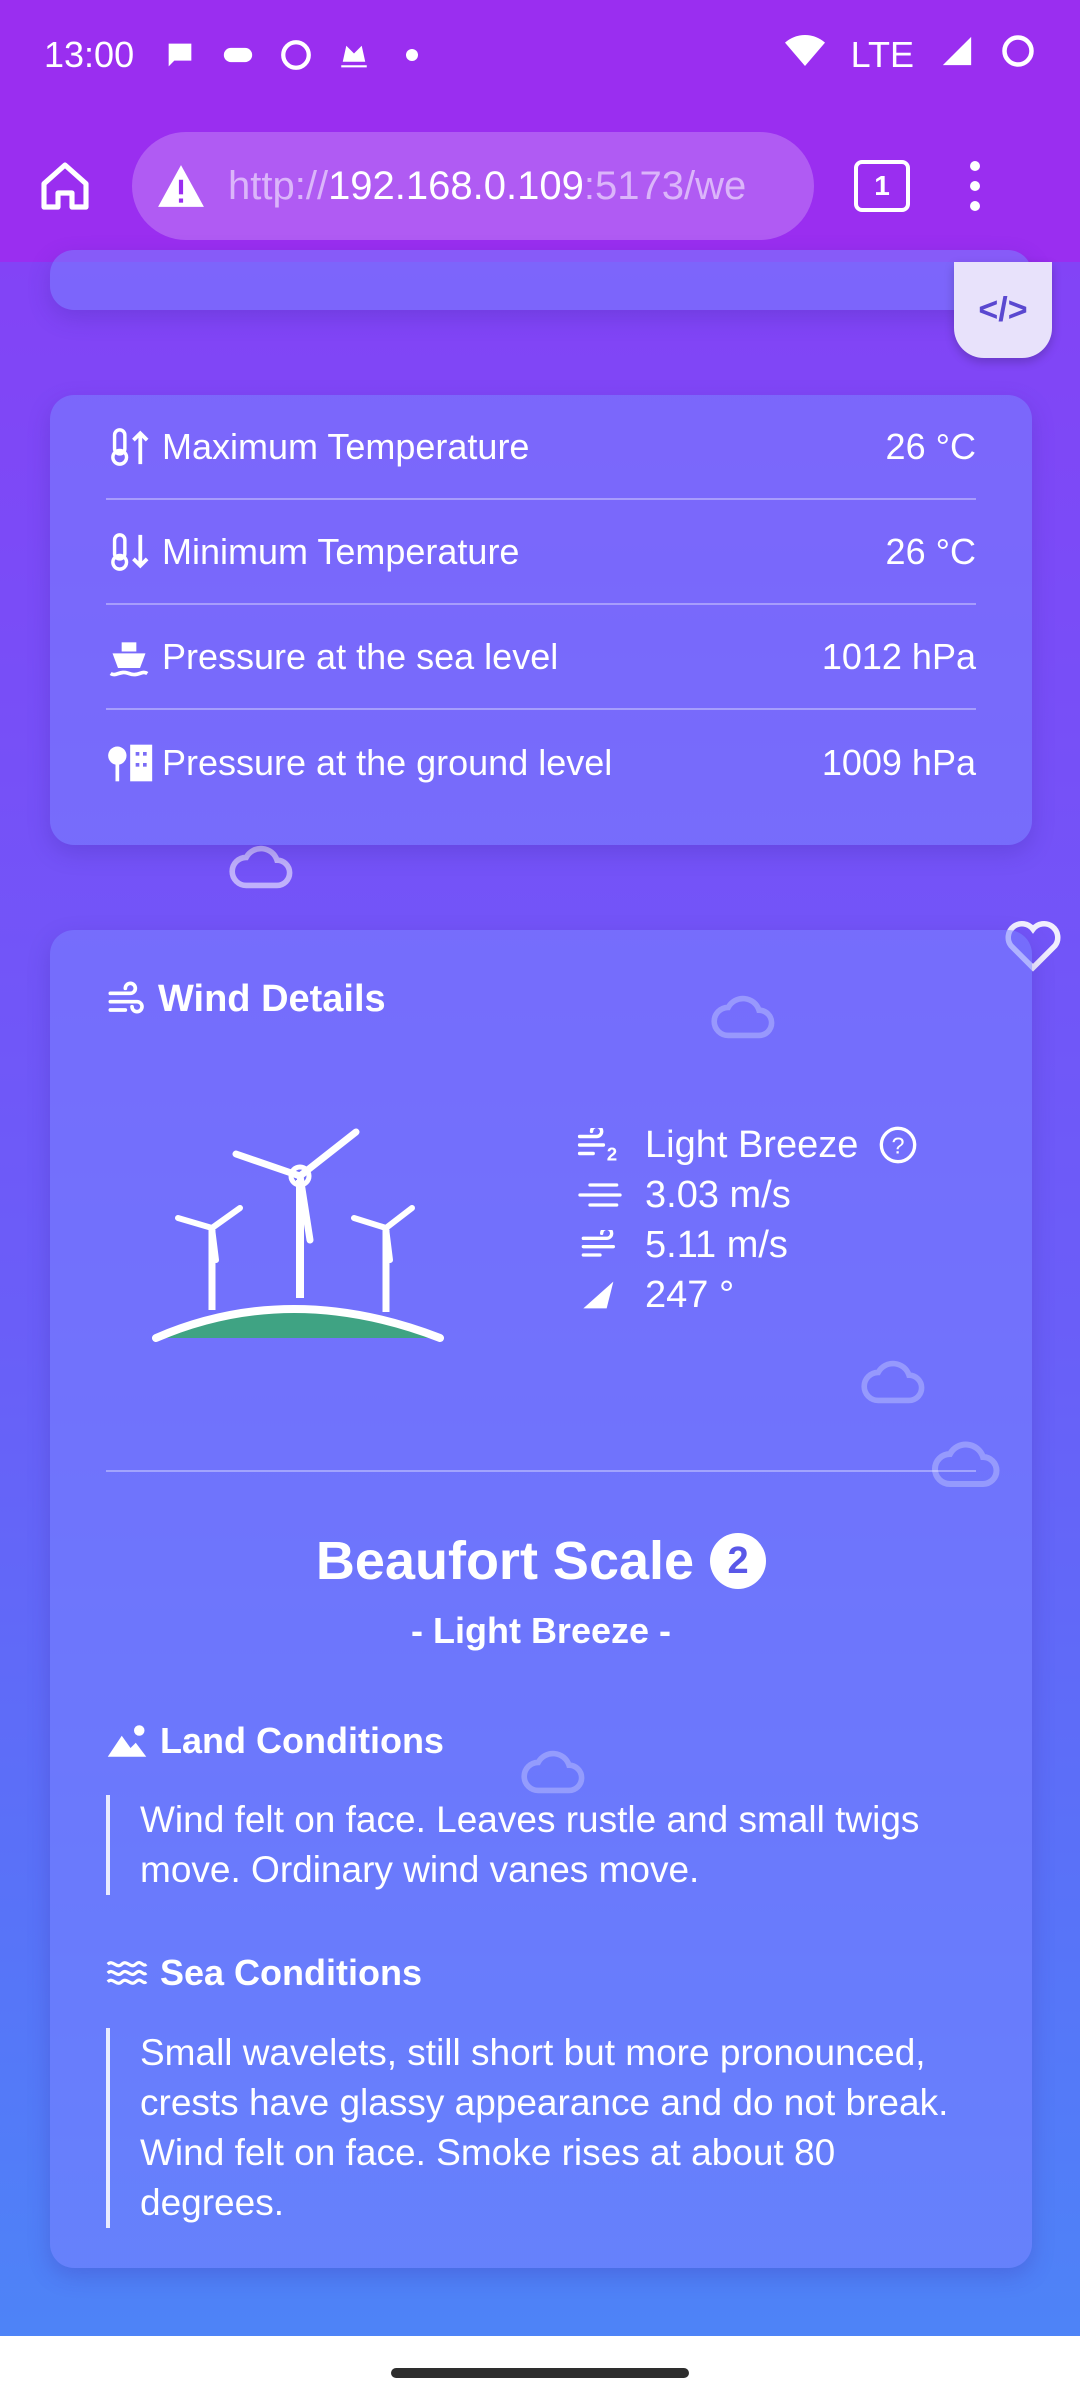 The height and width of the screenshot is (2400, 1080). Describe the element at coordinates (540, 55) in the screenshot. I see `status-bar: 13:00 LTE` at that location.